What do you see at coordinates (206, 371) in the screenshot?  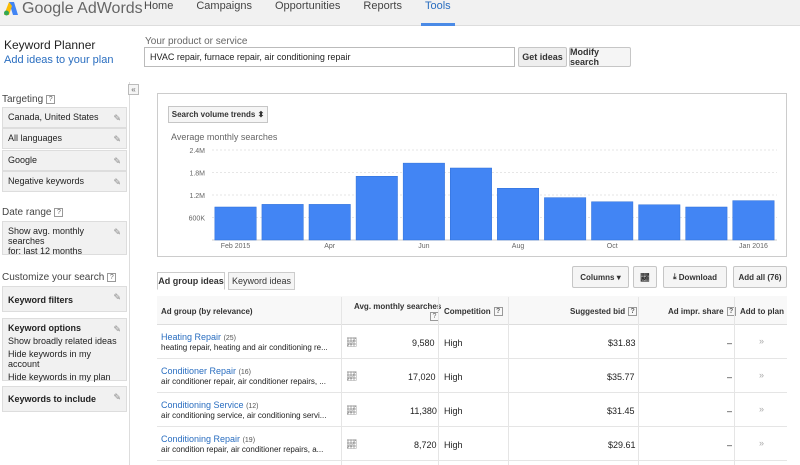 I see `ad-group-name: Conditioner Repair (16)` at bounding box center [206, 371].